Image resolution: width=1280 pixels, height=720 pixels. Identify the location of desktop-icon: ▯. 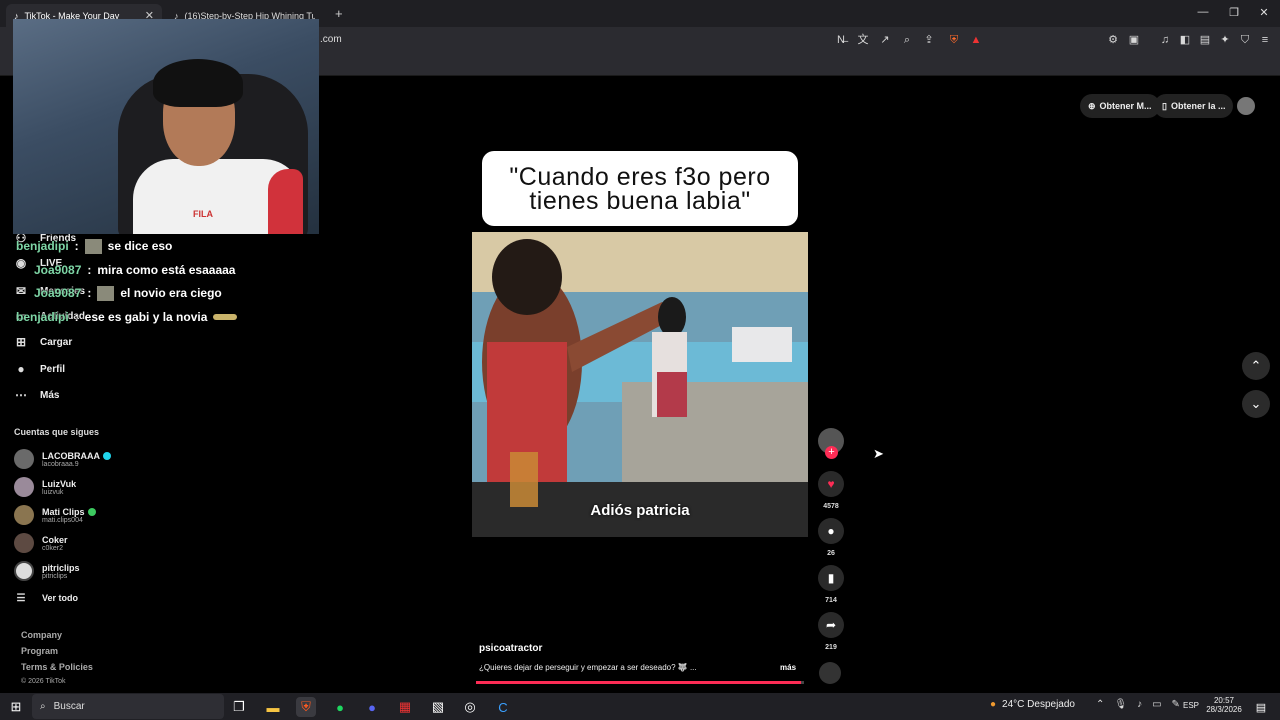
(1164, 105).